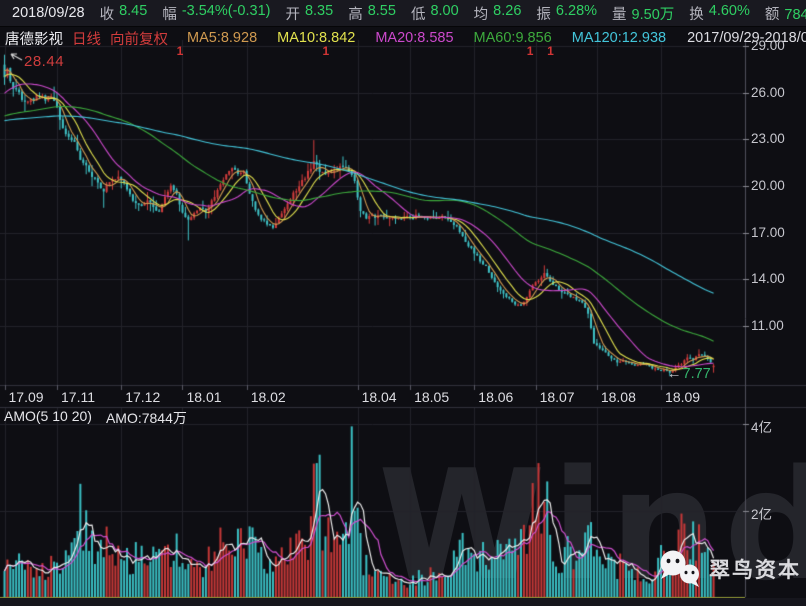 This screenshot has height=606, width=806. Describe the element at coordinates (139, 38) in the screenshot. I see `adjust-mode-selector: 向前复权` at that location.